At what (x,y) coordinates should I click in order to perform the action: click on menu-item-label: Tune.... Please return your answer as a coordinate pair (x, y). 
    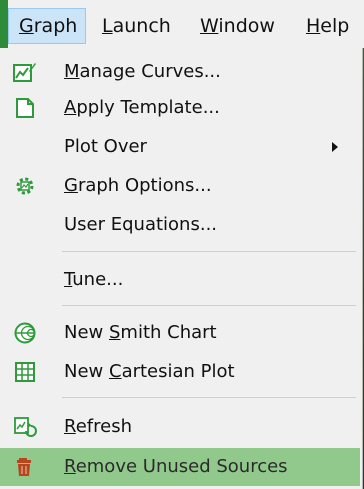
    Looking at the image, I should click on (94, 279).